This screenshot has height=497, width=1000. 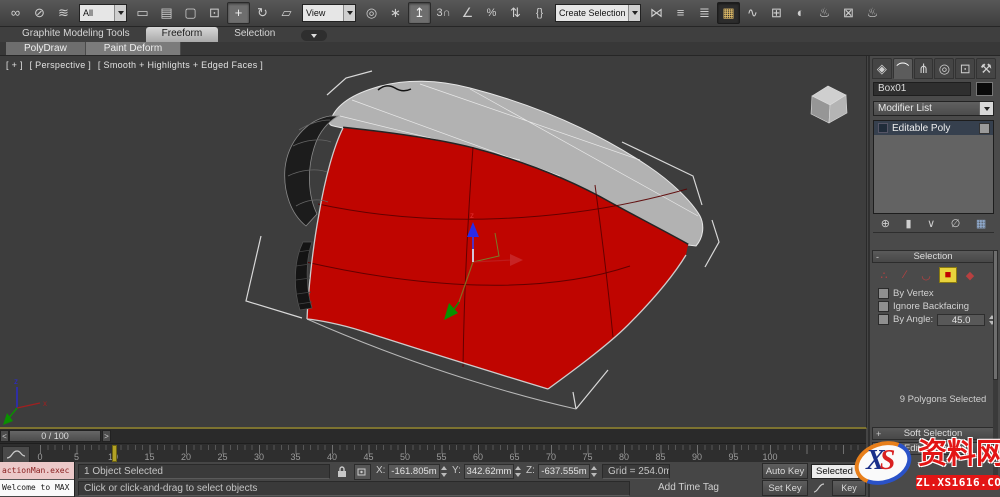 I want to click on select-and-rotate: ↻, so click(x=262, y=13).